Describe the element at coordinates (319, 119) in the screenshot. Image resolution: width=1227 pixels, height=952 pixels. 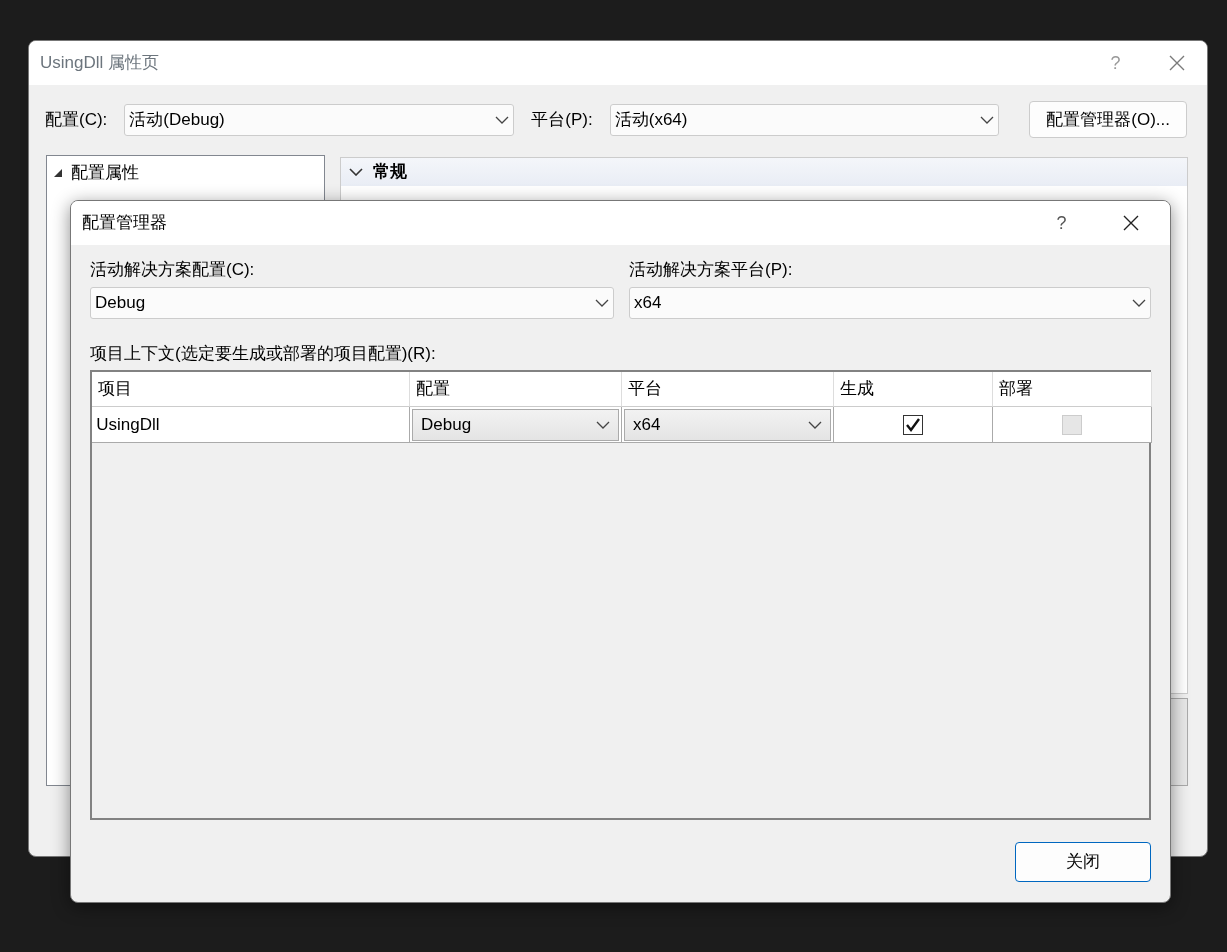
I see `dropdown: 活动(Debug)` at that location.